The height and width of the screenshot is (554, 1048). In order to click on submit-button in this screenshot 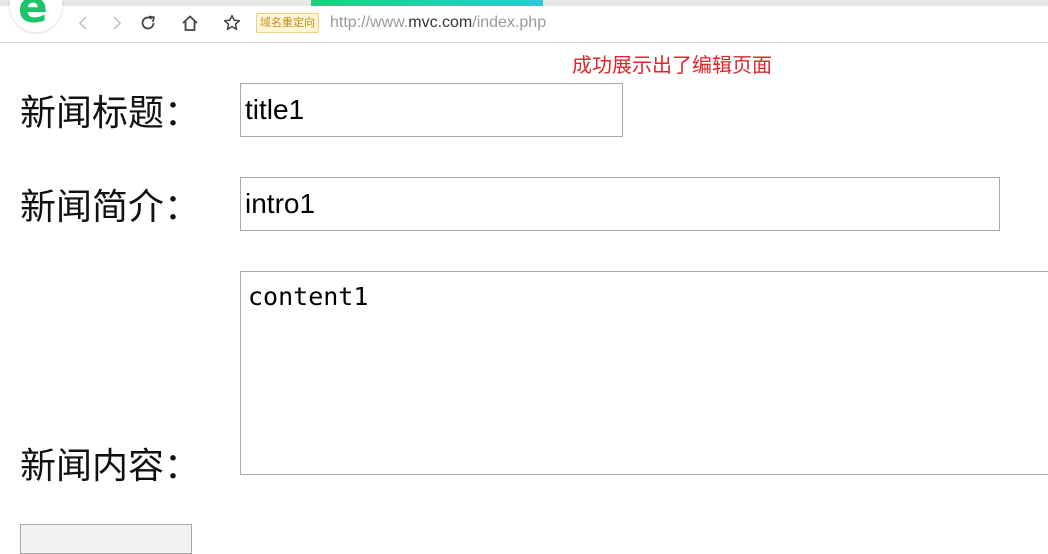, I will do `click(106, 539)`.